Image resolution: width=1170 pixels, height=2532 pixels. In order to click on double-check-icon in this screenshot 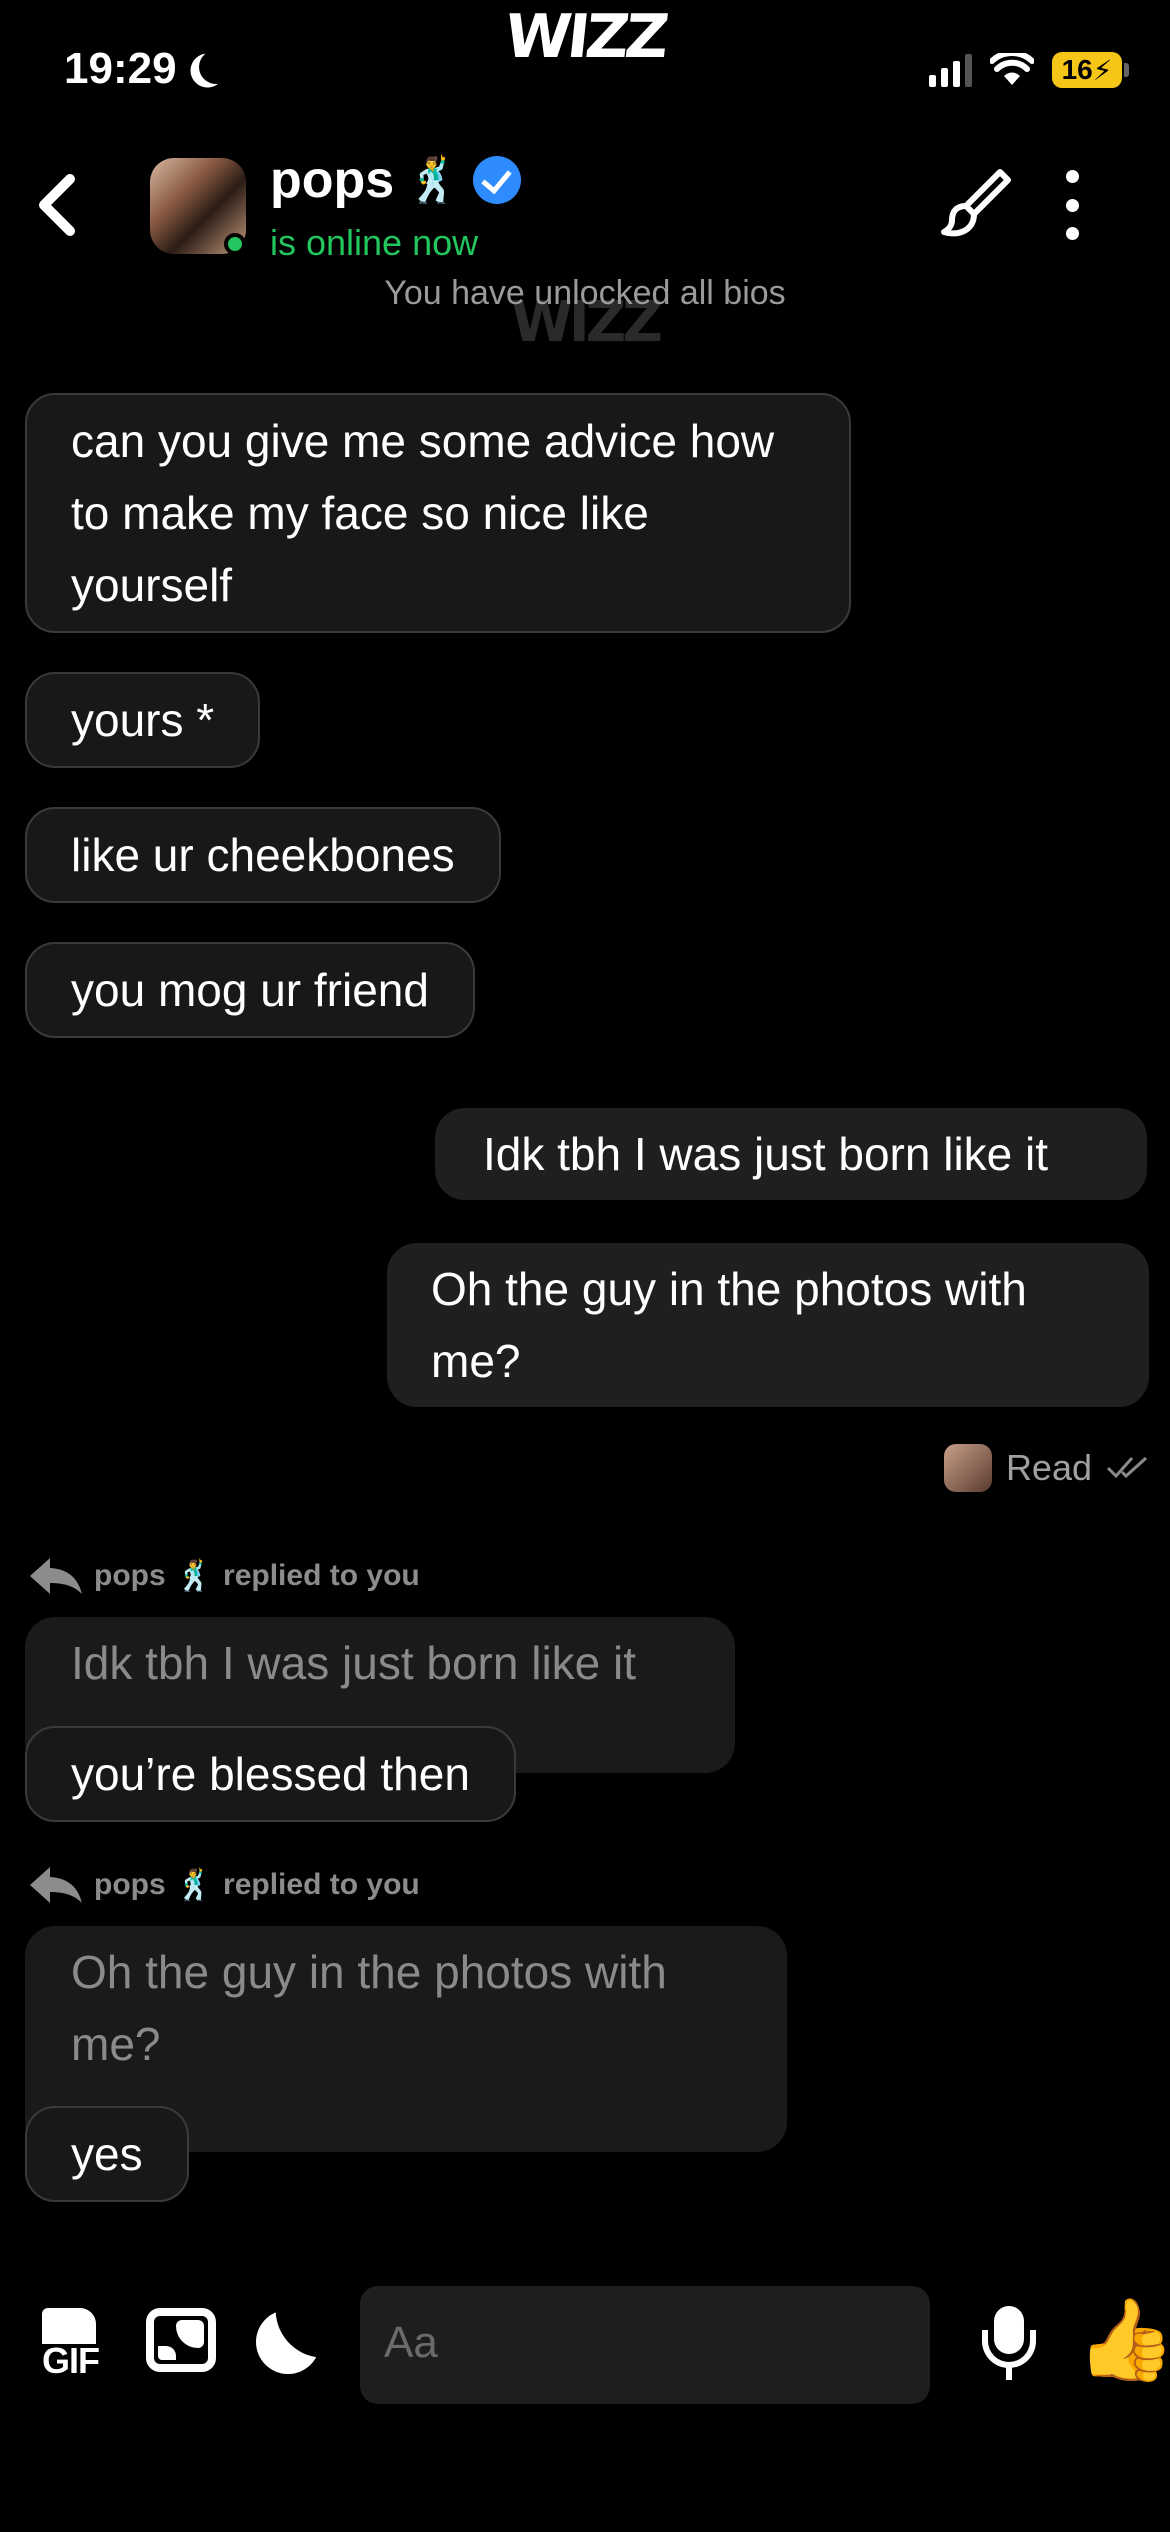, I will do `click(1127, 1467)`.